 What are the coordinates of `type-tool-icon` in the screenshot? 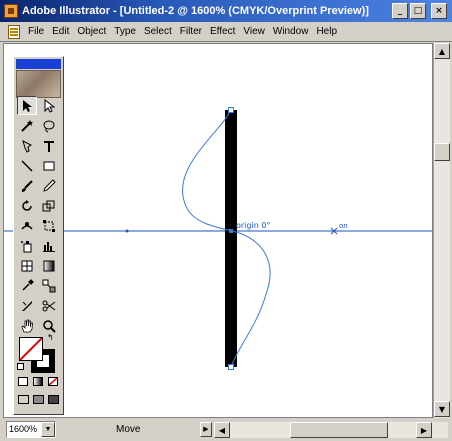 It's located at (49, 145).